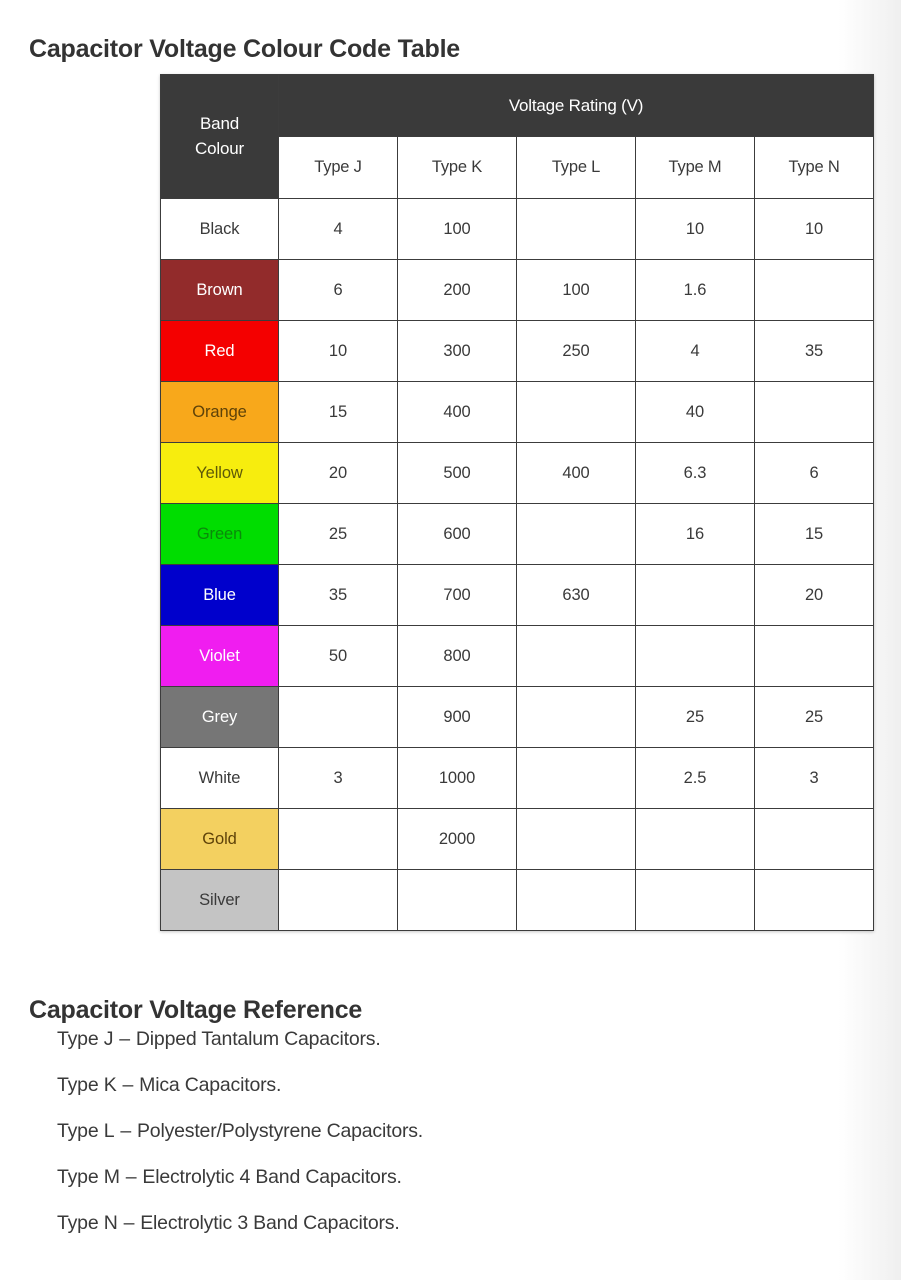 The height and width of the screenshot is (1280, 901). What do you see at coordinates (219, 473) in the screenshot?
I see `band-colour-cell: Yellow` at bounding box center [219, 473].